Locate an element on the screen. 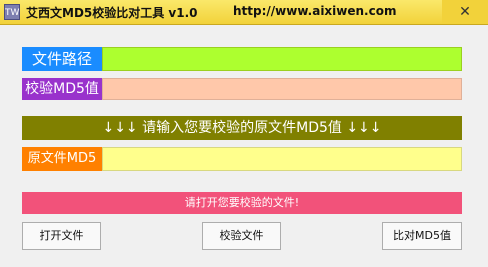 The width and height of the screenshot is (488, 267). open-file-button: 打开文件 is located at coordinates (61, 236).